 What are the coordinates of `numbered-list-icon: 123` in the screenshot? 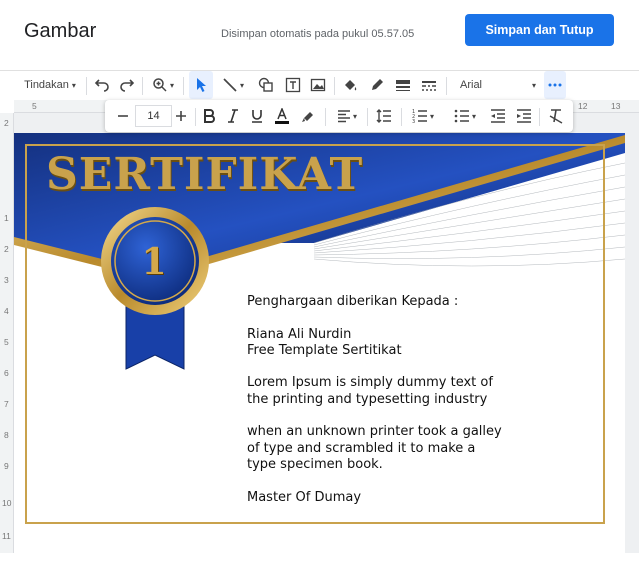 It's located at (419, 116).